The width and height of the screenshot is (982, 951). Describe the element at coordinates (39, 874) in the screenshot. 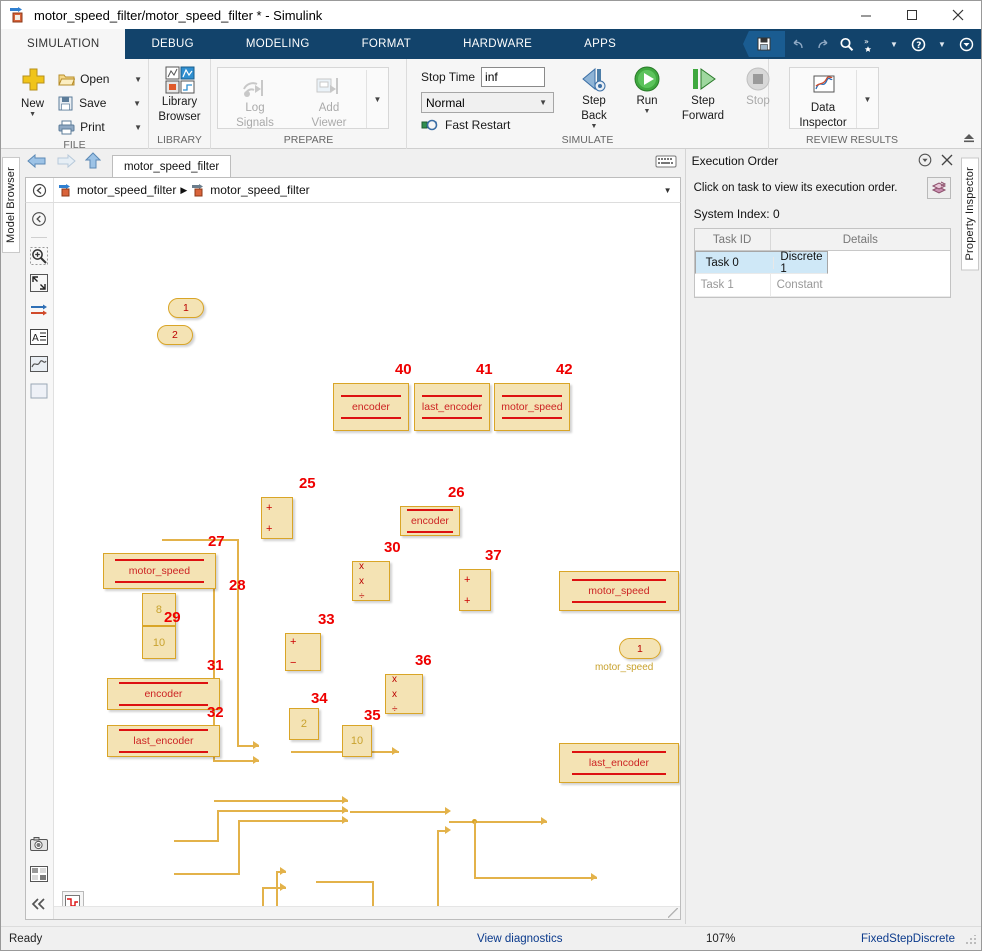

I see `legend-icon` at that location.